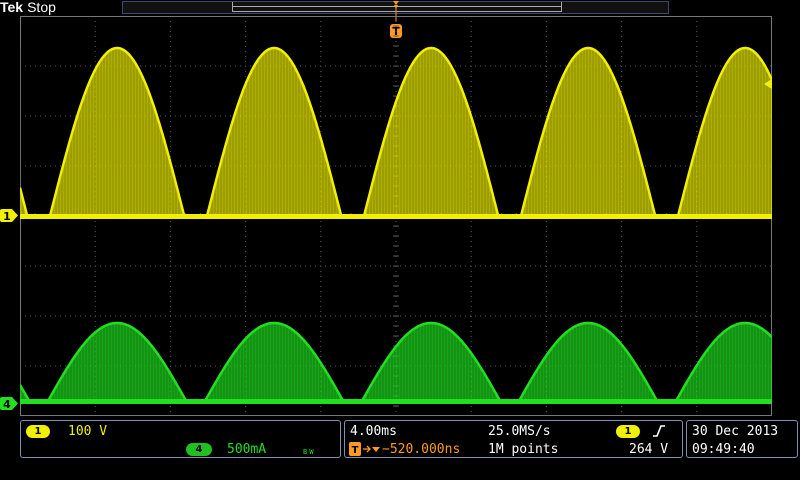 Image resolution: width=800 pixels, height=480 pixels. I want to click on ch4-badge-label: 4, so click(199, 449).